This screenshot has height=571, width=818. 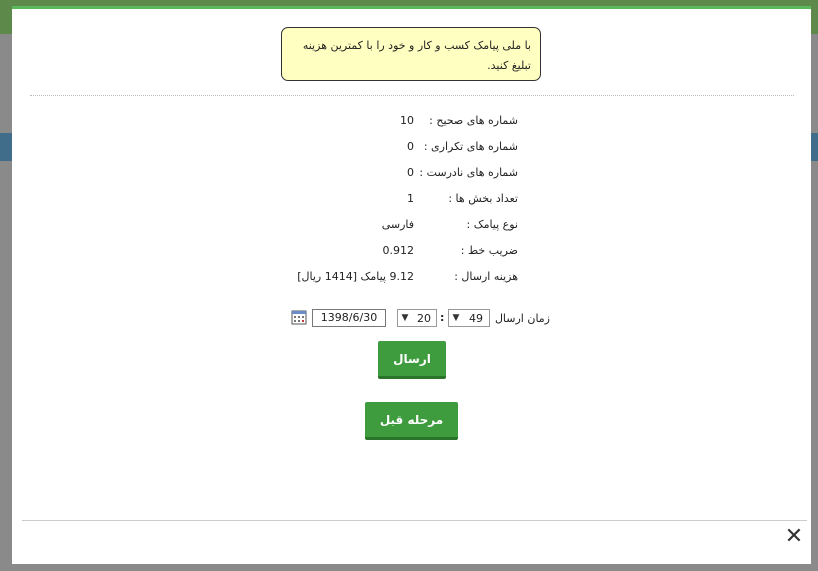 I want to click on summary-row-valid-numbers: شماره های صحیح : 10, so click(x=411, y=122).